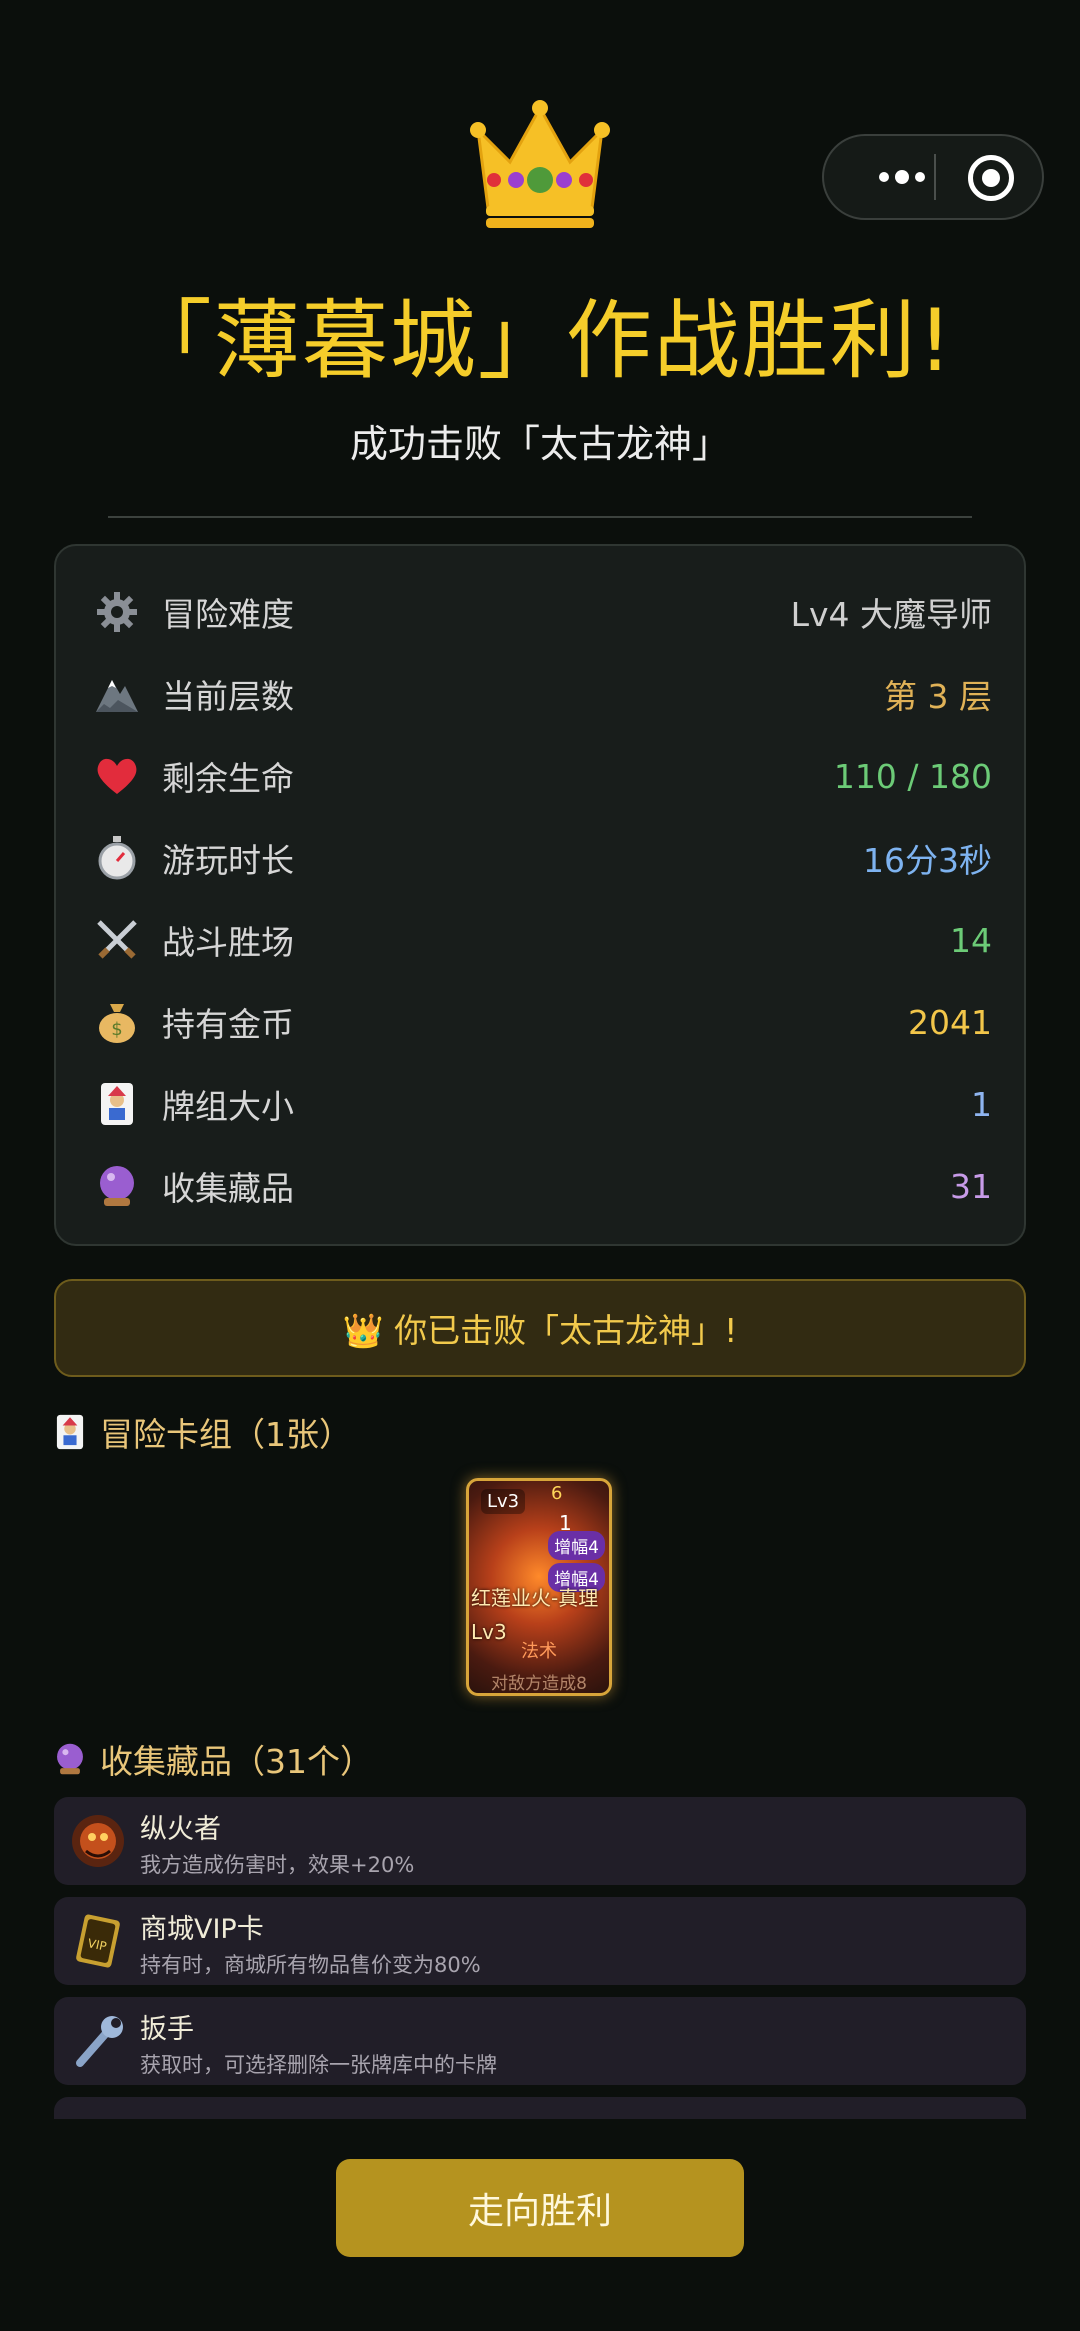  Describe the element at coordinates (117, 612) in the screenshot. I see `gear-icon` at that location.